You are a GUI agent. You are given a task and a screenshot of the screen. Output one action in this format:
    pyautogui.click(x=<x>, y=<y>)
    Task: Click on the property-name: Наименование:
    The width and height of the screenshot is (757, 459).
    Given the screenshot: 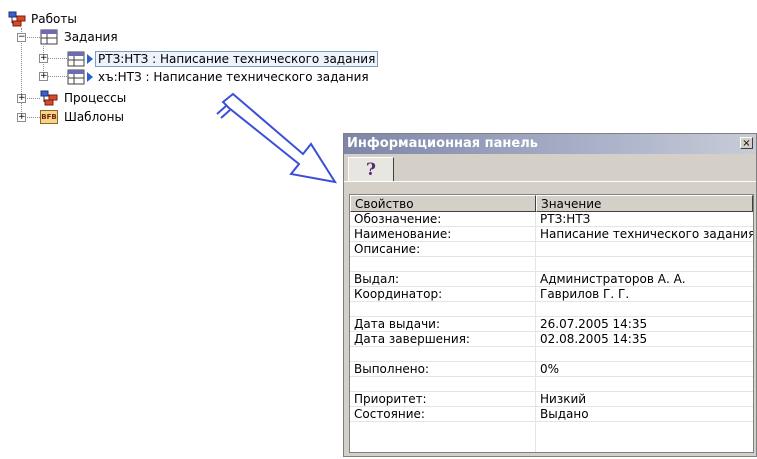 What is the action you would take?
    pyautogui.click(x=403, y=234)
    